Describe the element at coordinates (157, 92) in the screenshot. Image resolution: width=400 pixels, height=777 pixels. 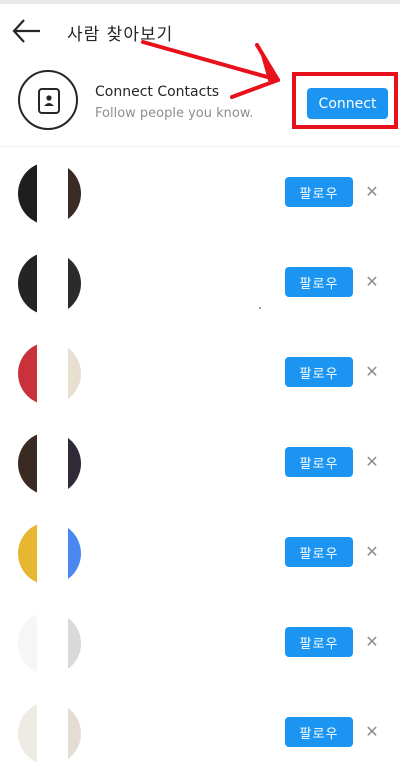
I see `connect-contacts-title: Connect Contacts` at that location.